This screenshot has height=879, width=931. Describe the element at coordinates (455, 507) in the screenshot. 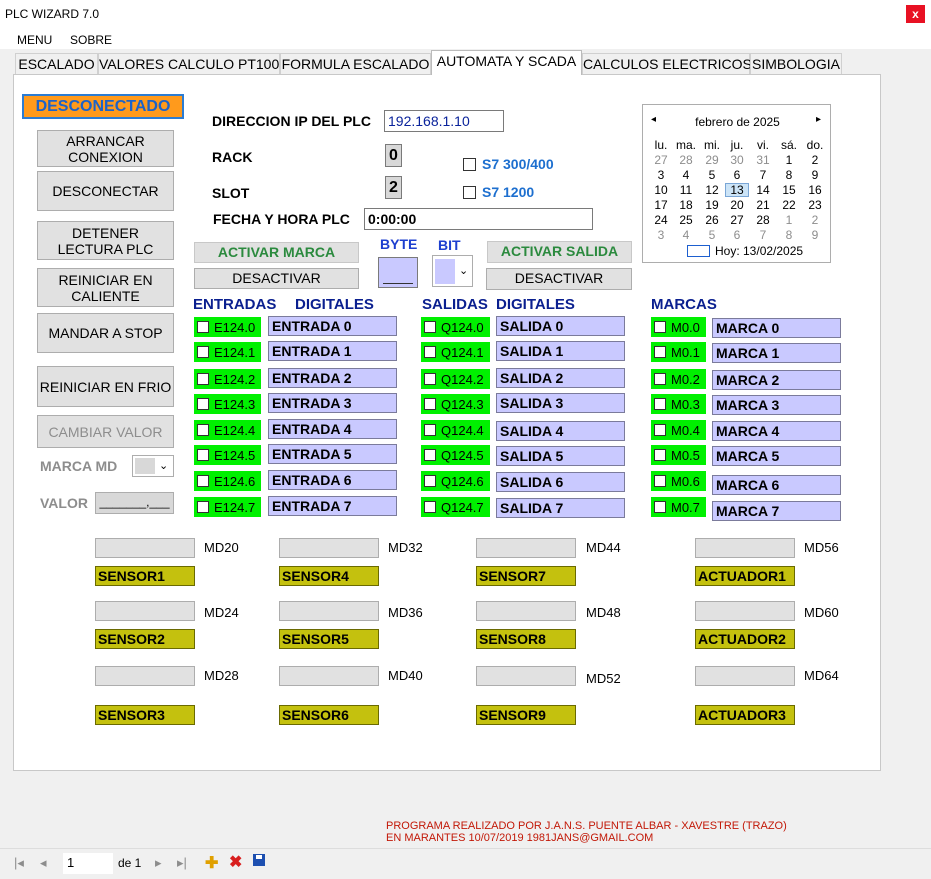

I see `salida-toggle: Q124.7` at that location.